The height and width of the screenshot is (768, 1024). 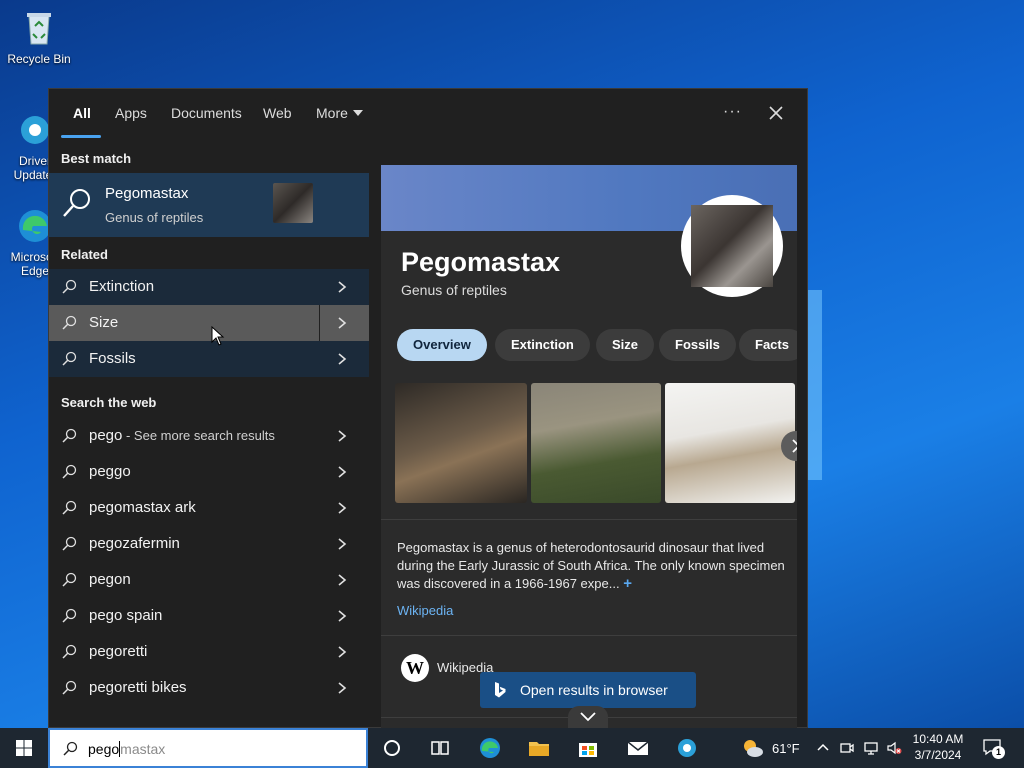 I want to click on row-divider, so click(x=319, y=323).